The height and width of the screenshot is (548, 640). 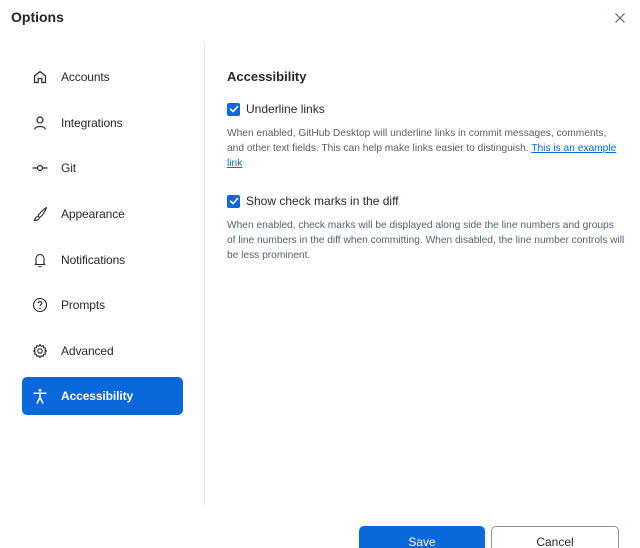 I want to click on underline-links-checkbox, so click(x=233, y=109).